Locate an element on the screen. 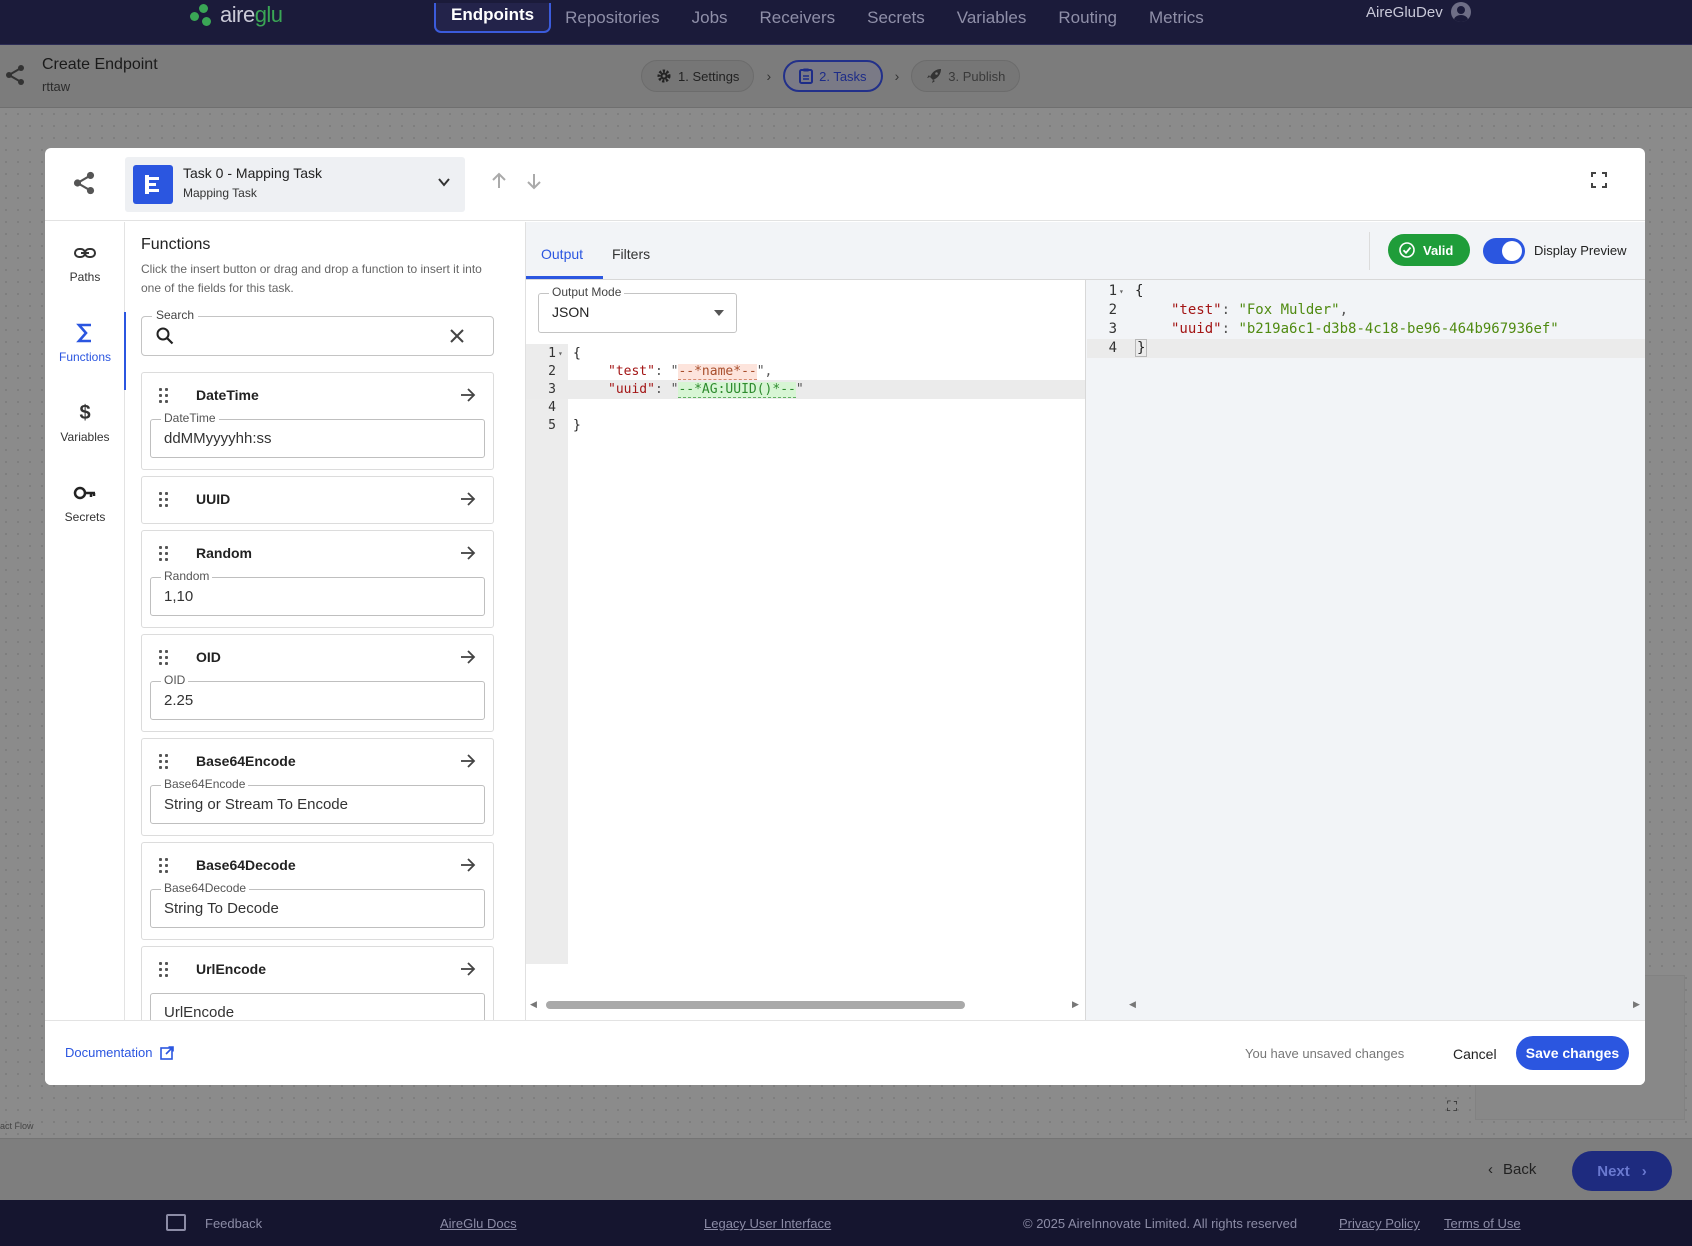 The height and width of the screenshot is (1246, 1692). task-selector: Task 0 - Mapping Task Mapping Task is located at coordinates (295, 184).